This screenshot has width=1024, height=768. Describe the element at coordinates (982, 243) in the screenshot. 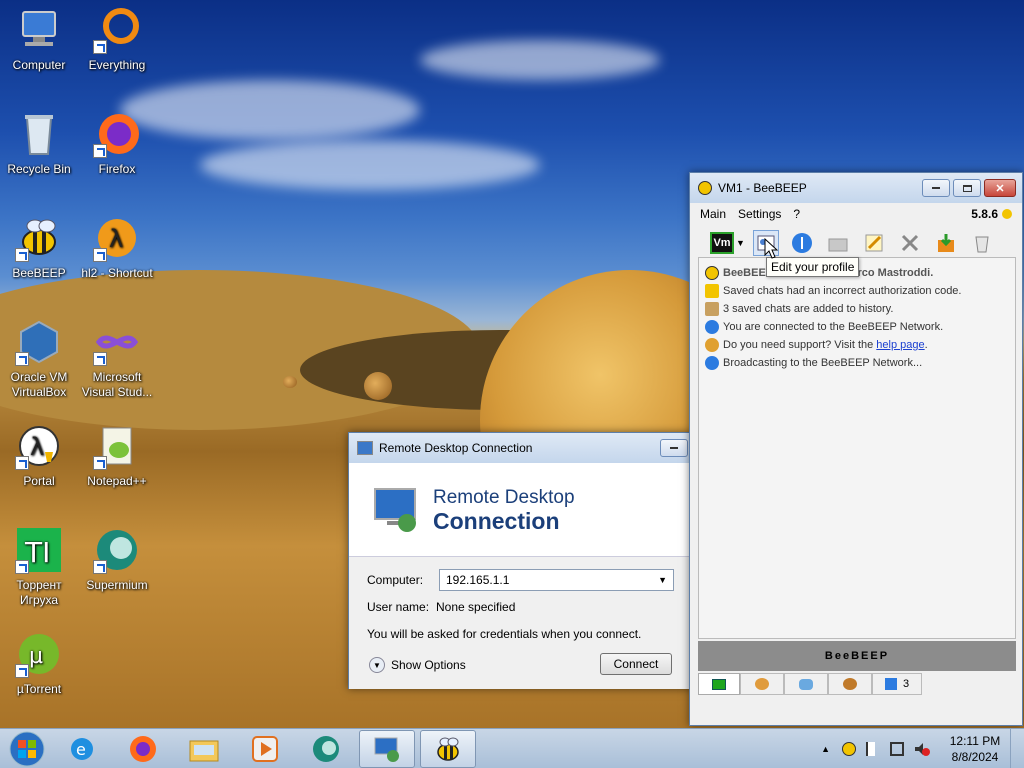

I see `trash-icon` at that location.